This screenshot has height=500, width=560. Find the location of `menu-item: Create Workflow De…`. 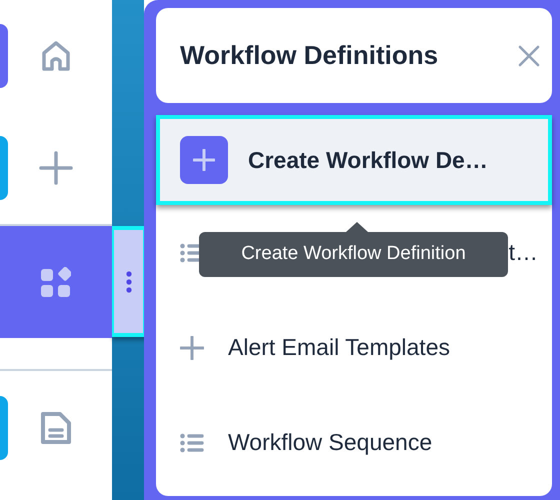

menu-item: Create Workflow De… is located at coordinates (354, 160).